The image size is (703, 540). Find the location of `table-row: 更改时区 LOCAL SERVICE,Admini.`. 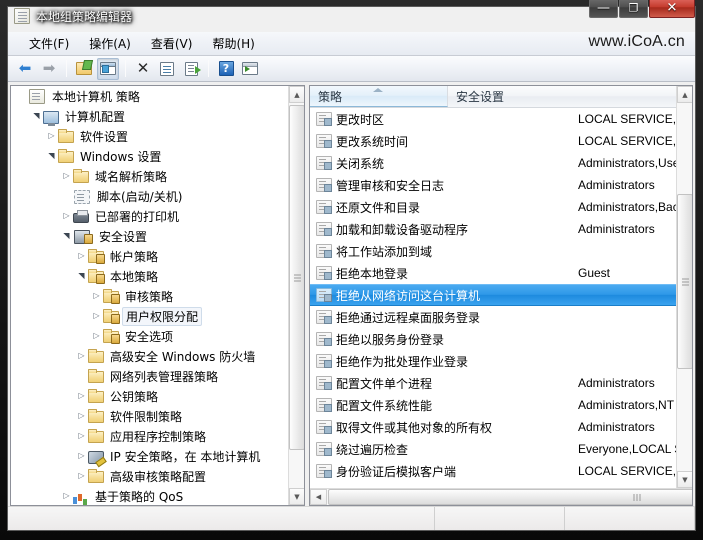

table-row: 更改时区 LOCAL SERVICE,Admini. is located at coordinates (501, 119).